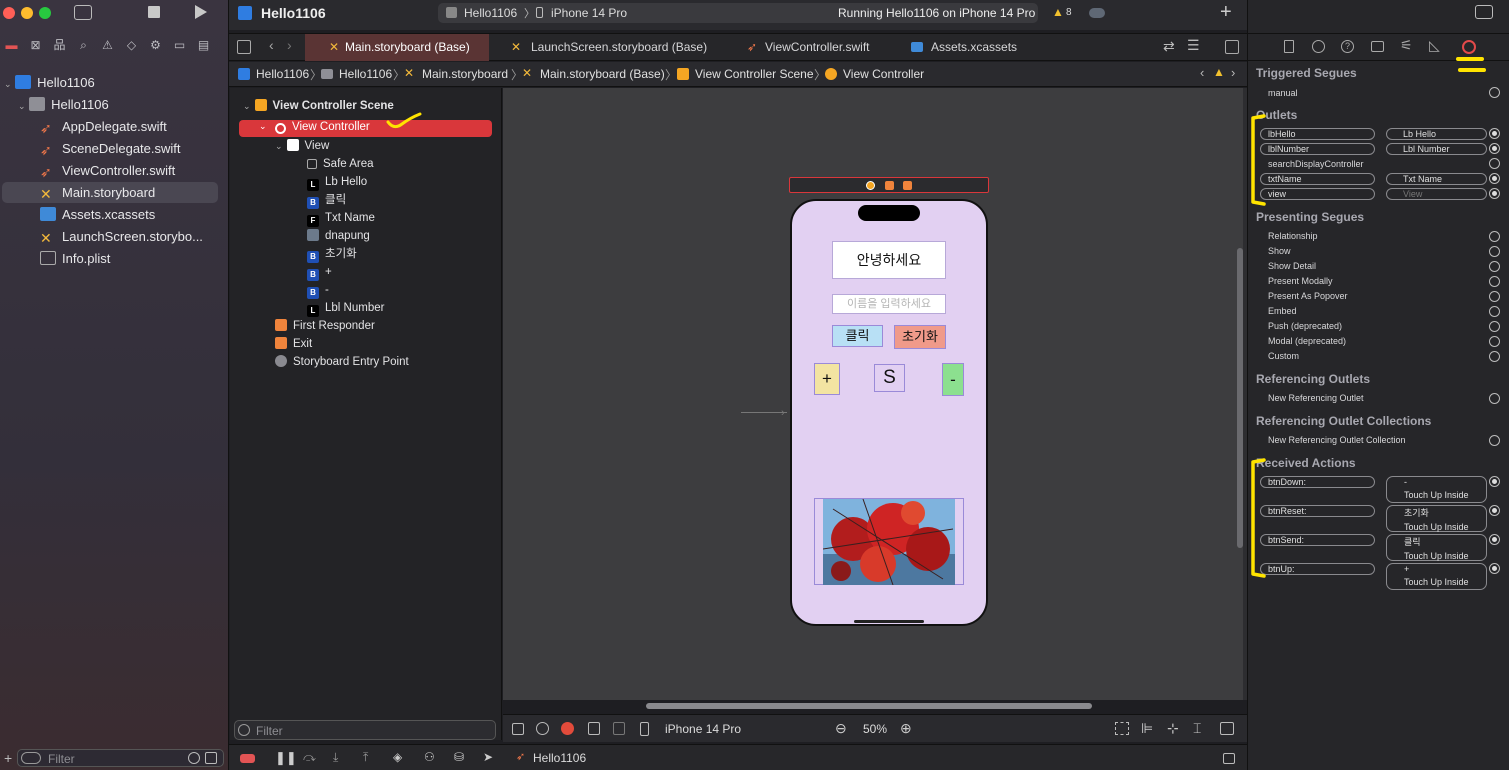  Describe the element at coordinates (325, 326) in the screenshot. I see `outline-first-responder: First Responder` at that location.